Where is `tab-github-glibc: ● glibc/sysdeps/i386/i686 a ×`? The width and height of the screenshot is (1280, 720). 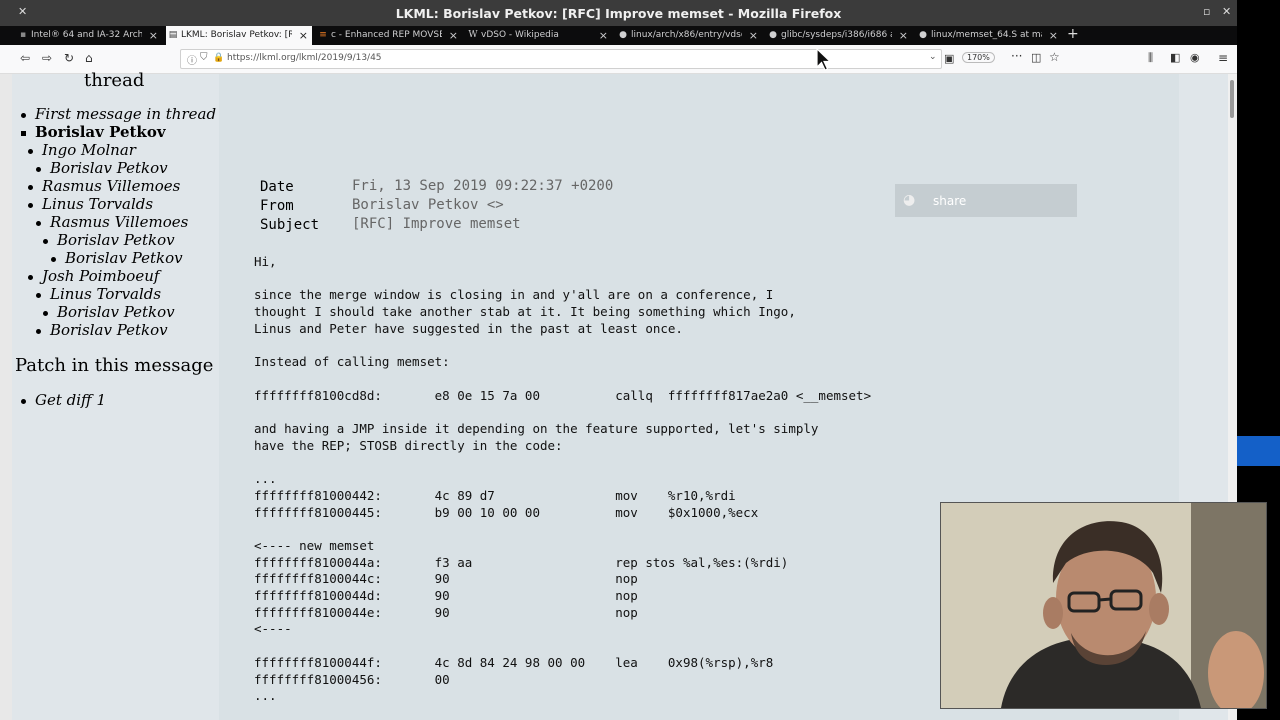 tab-github-glibc: ● glibc/sysdeps/i386/i686 a × is located at coordinates (839, 35).